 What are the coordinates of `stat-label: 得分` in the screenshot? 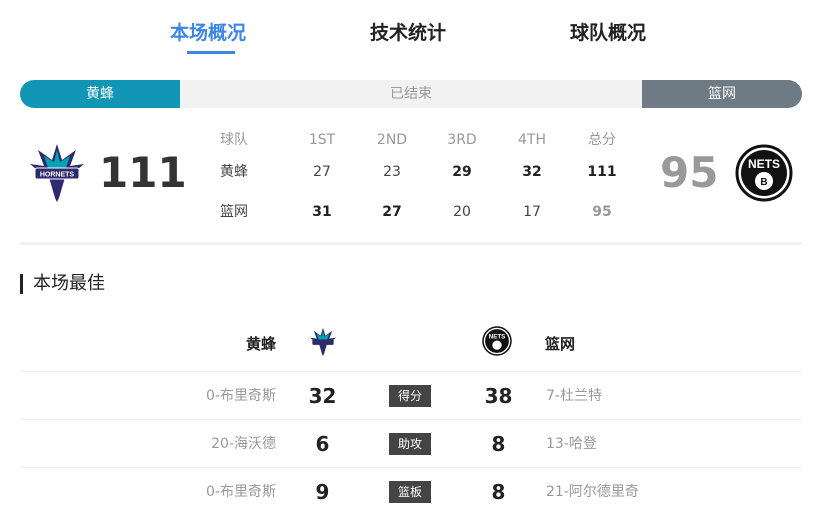 It's located at (410, 396).